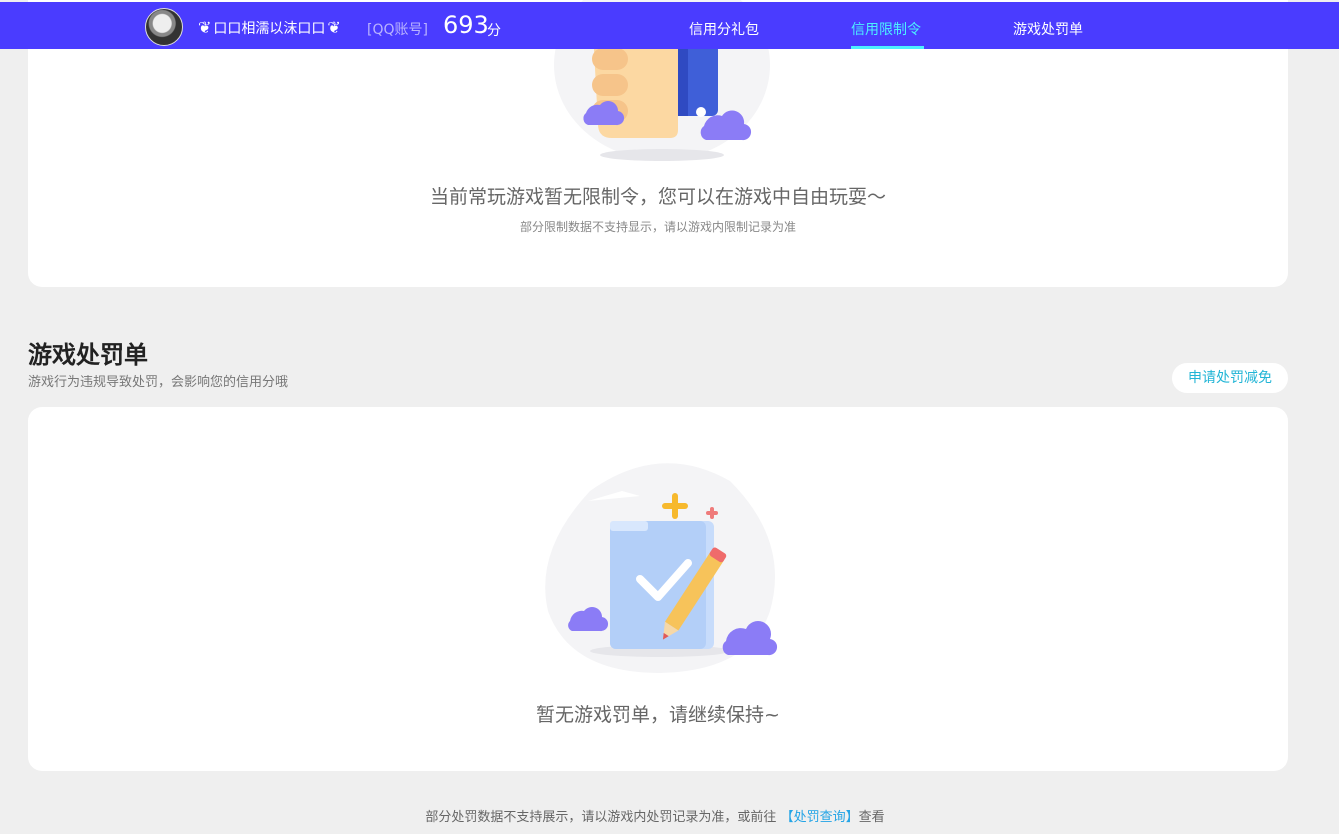  I want to click on nav-active-underline, so click(887, 47).